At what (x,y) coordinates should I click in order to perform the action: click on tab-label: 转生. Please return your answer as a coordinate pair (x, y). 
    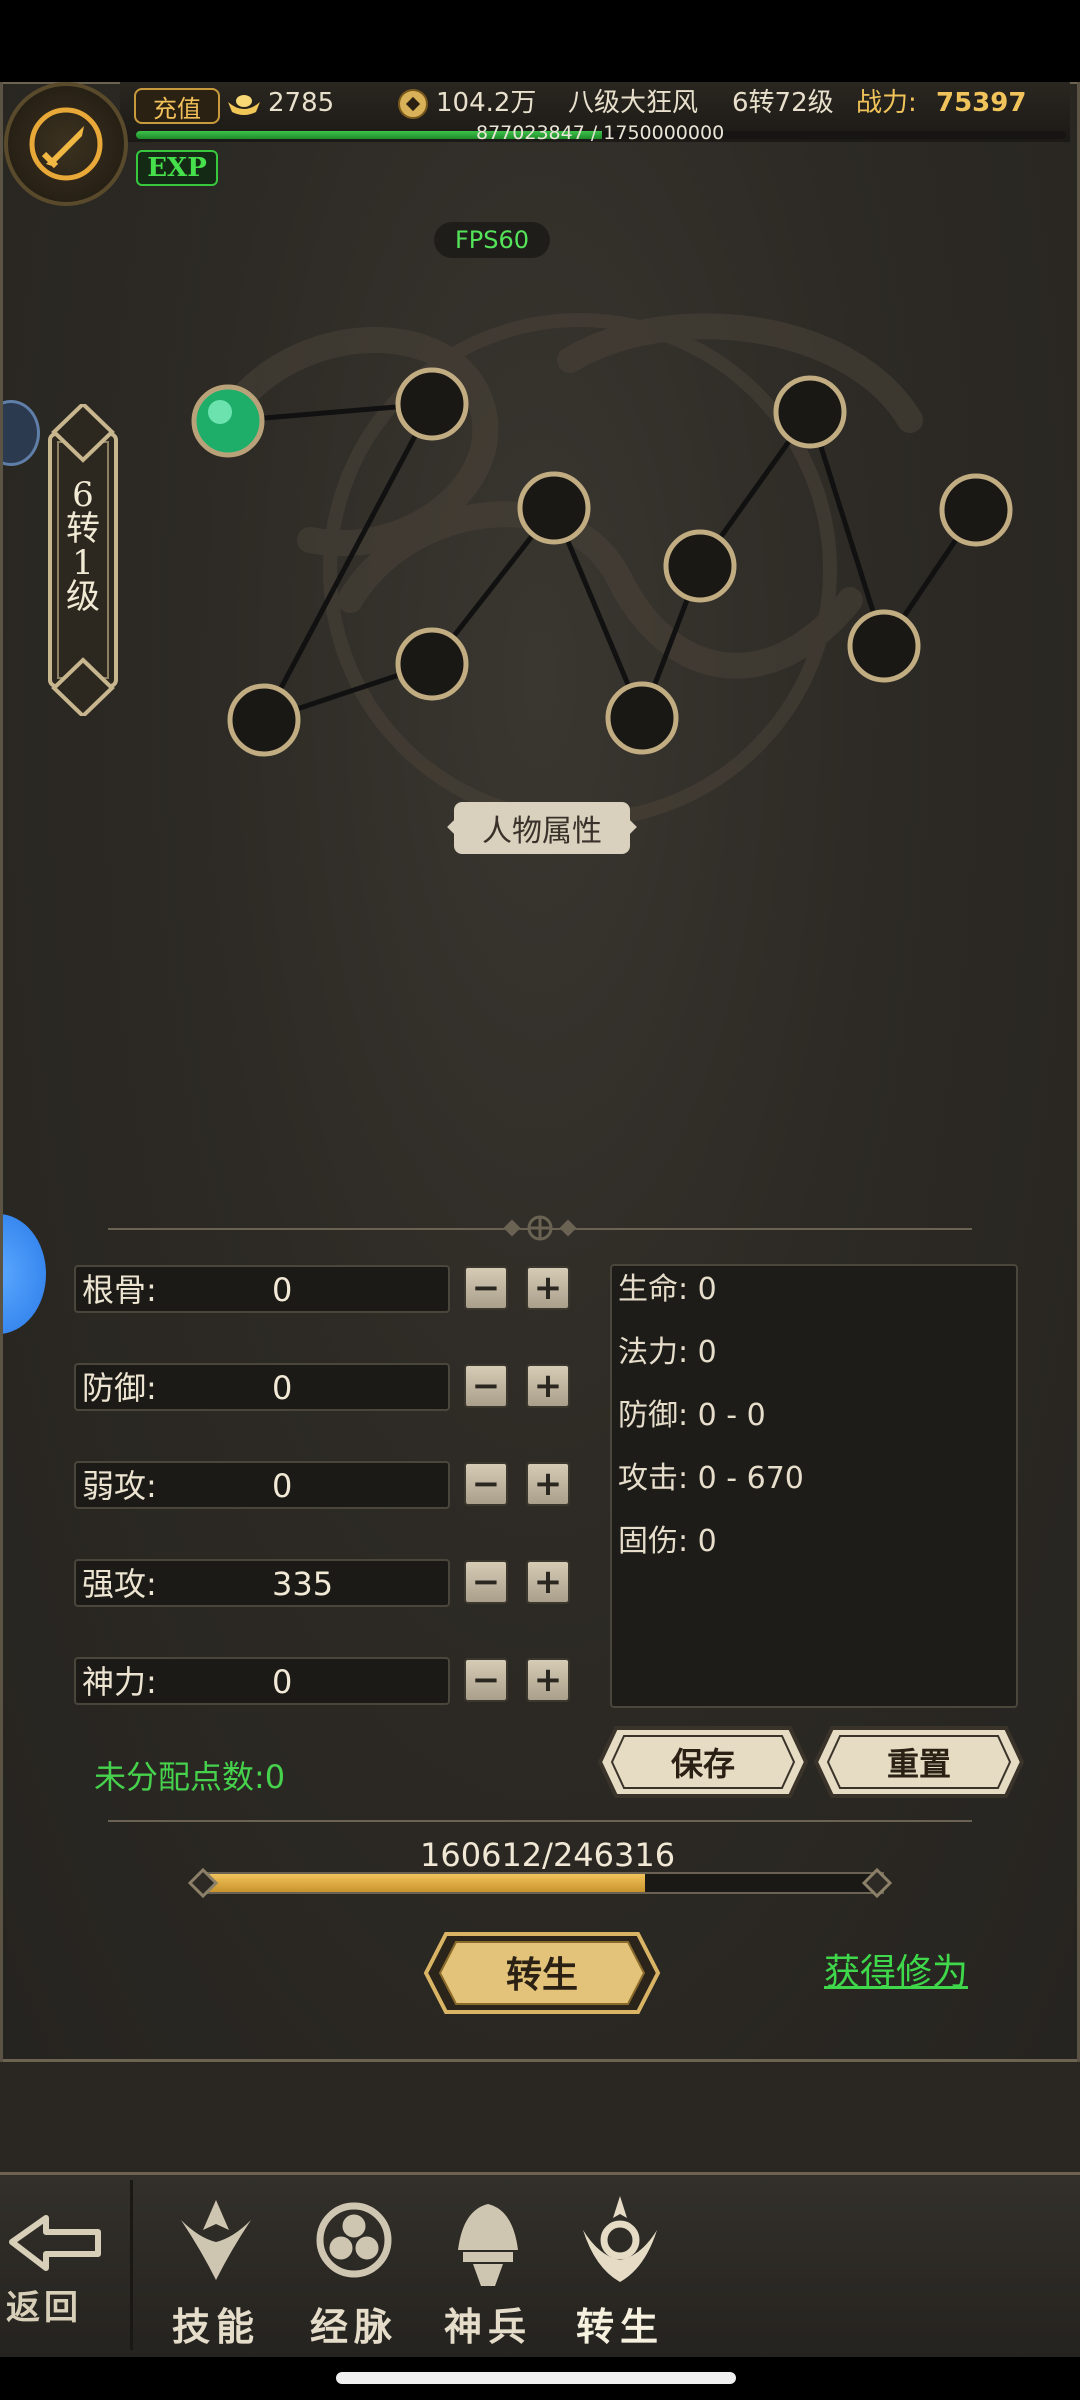
    Looking at the image, I should click on (619, 2326).